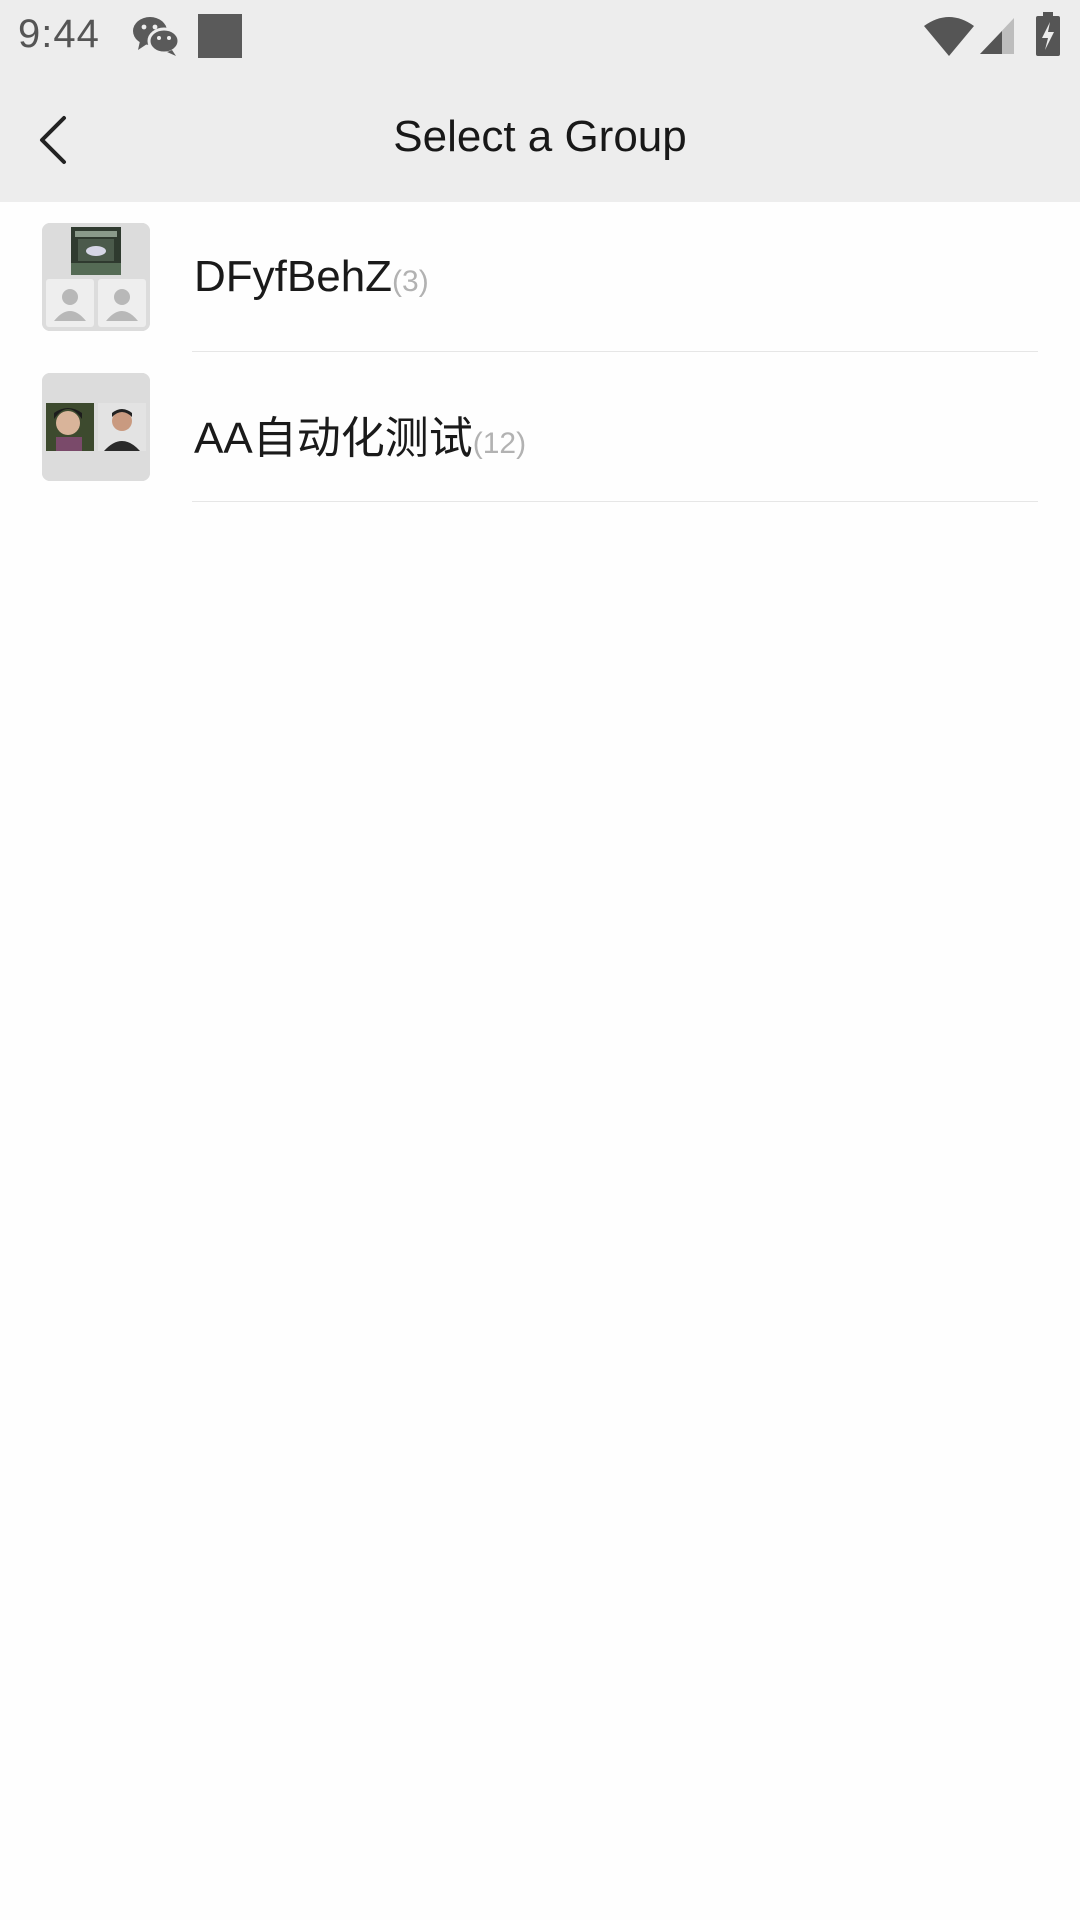 This screenshot has width=1080, height=1920. What do you see at coordinates (997, 36) in the screenshot?
I see `cellular-signal-icon` at bounding box center [997, 36].